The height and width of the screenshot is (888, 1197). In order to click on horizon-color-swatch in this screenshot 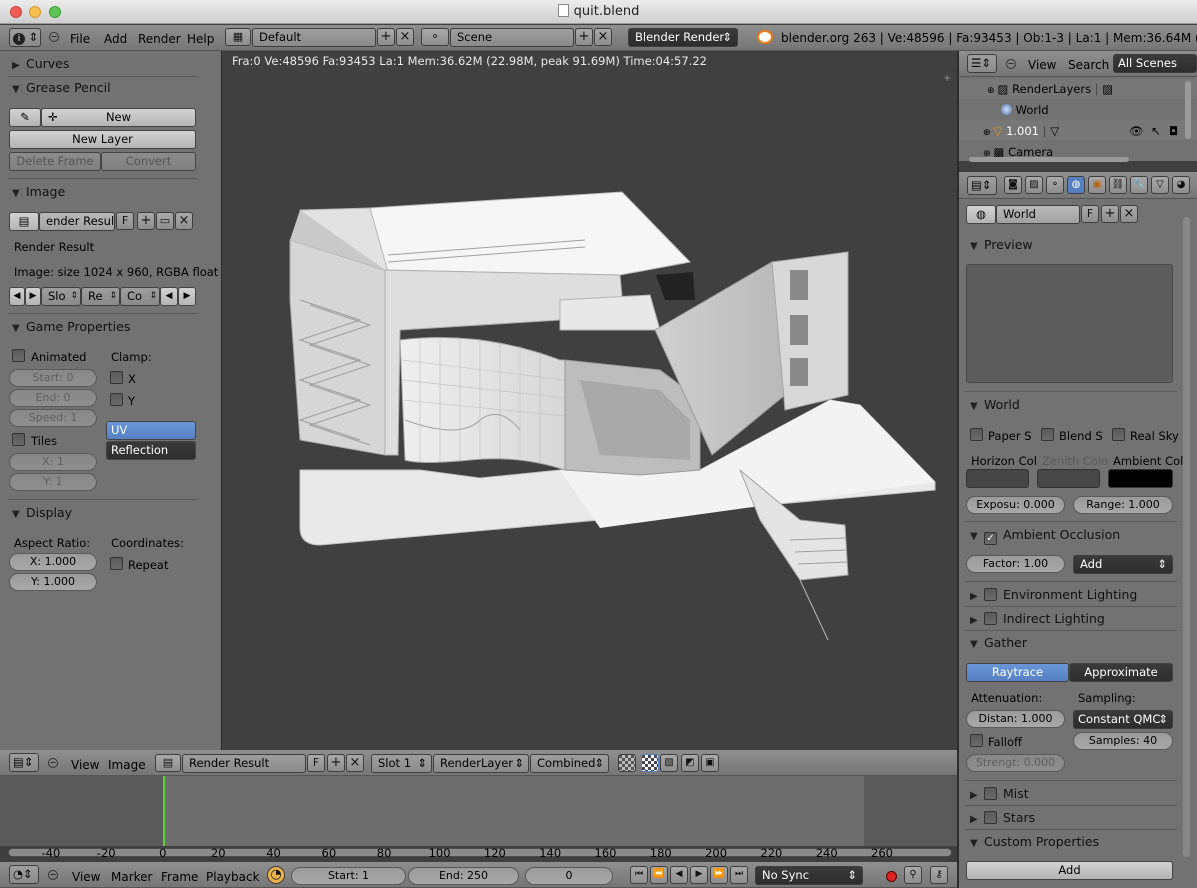, I will do `click(997, 478)`.